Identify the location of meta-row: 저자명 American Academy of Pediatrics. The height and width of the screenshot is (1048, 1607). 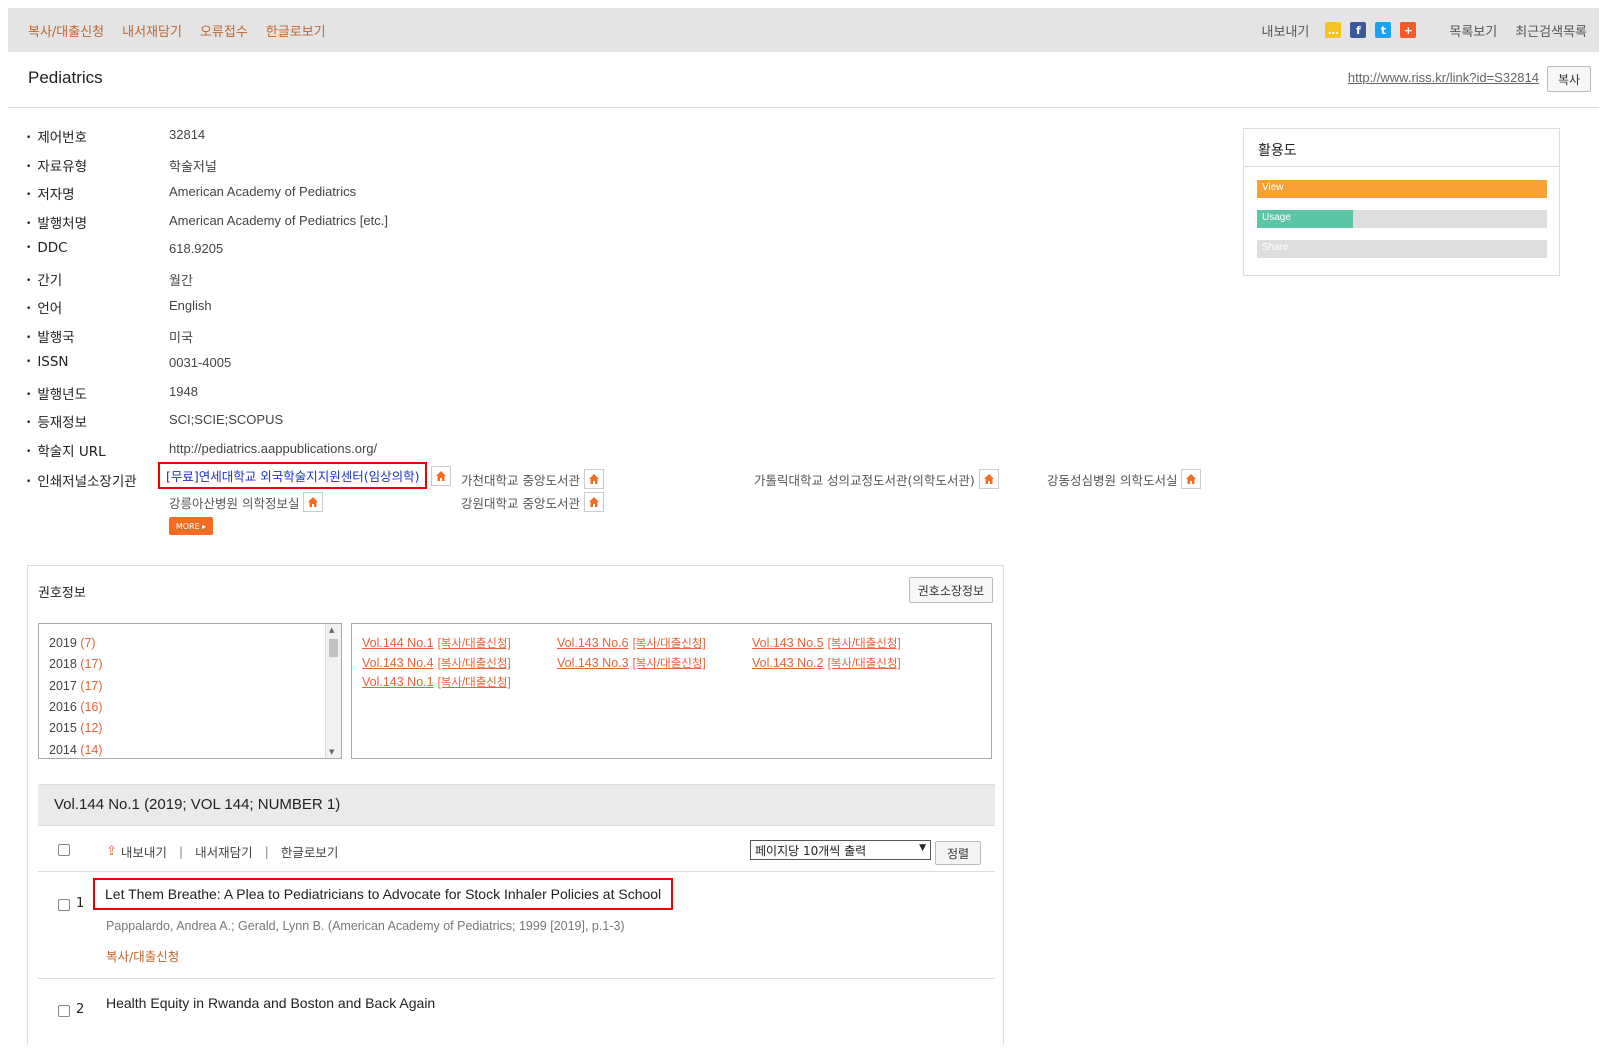
(626, 197).